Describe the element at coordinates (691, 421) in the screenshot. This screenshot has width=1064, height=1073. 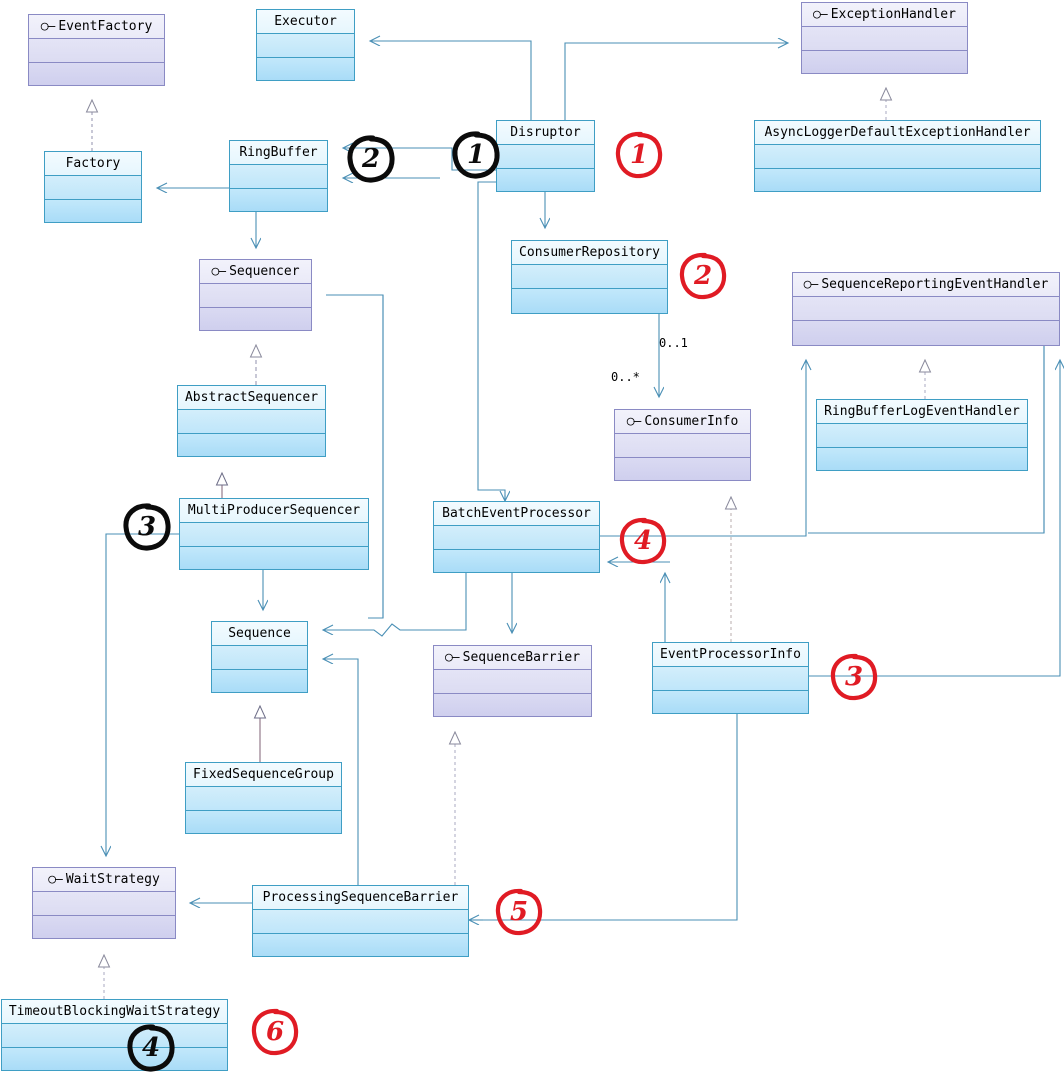
I see `uml-node-label: ConsumerInfo` at that location.